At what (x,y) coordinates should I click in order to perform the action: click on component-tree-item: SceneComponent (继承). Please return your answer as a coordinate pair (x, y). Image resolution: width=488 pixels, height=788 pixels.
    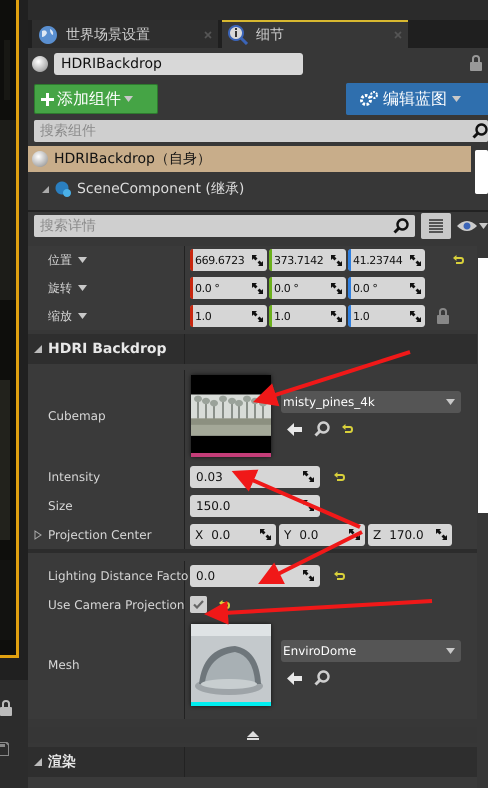
    Looking at the image, I should click on (249, 189).